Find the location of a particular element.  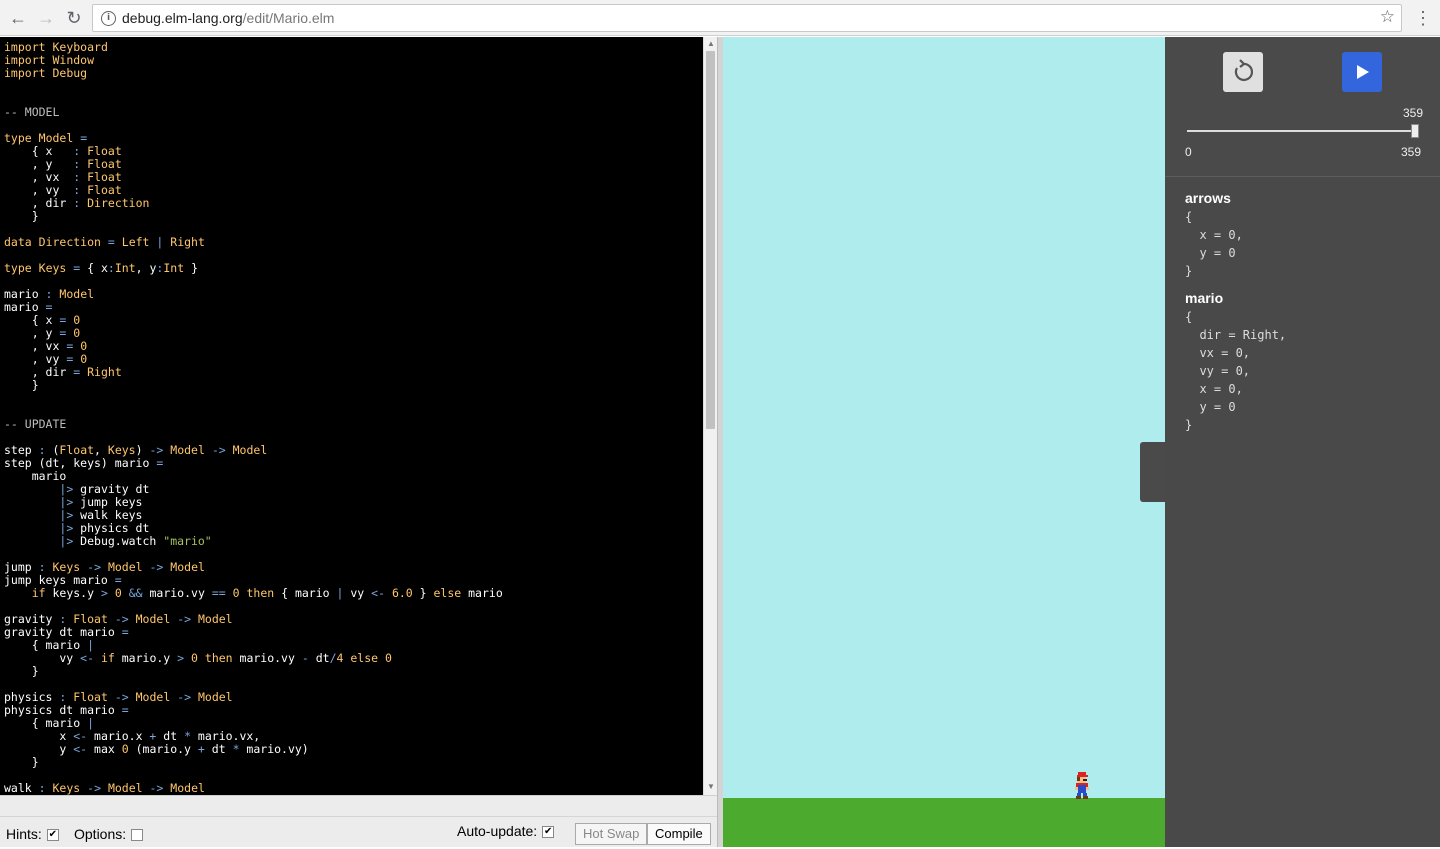

watch-name: mario is located at coordinates (1204, 298).